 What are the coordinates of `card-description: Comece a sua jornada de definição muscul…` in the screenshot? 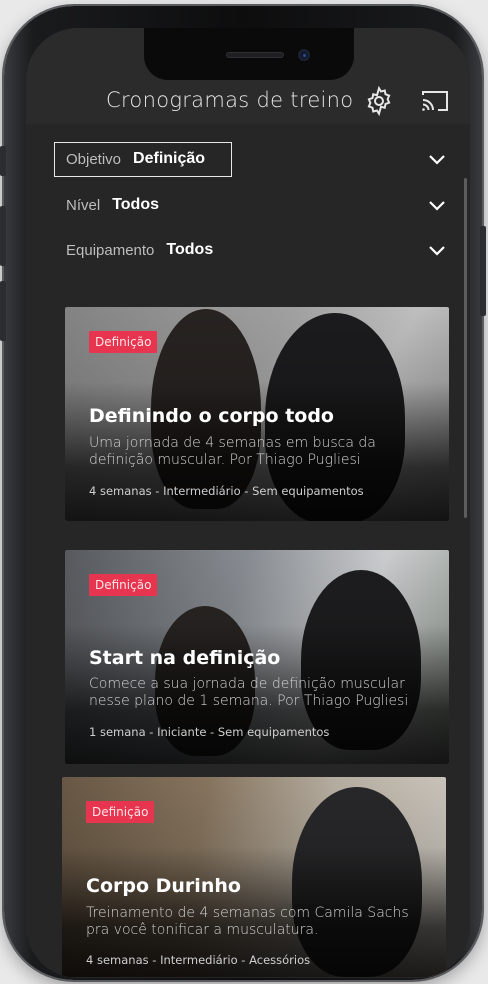 It's located at (249, 692).